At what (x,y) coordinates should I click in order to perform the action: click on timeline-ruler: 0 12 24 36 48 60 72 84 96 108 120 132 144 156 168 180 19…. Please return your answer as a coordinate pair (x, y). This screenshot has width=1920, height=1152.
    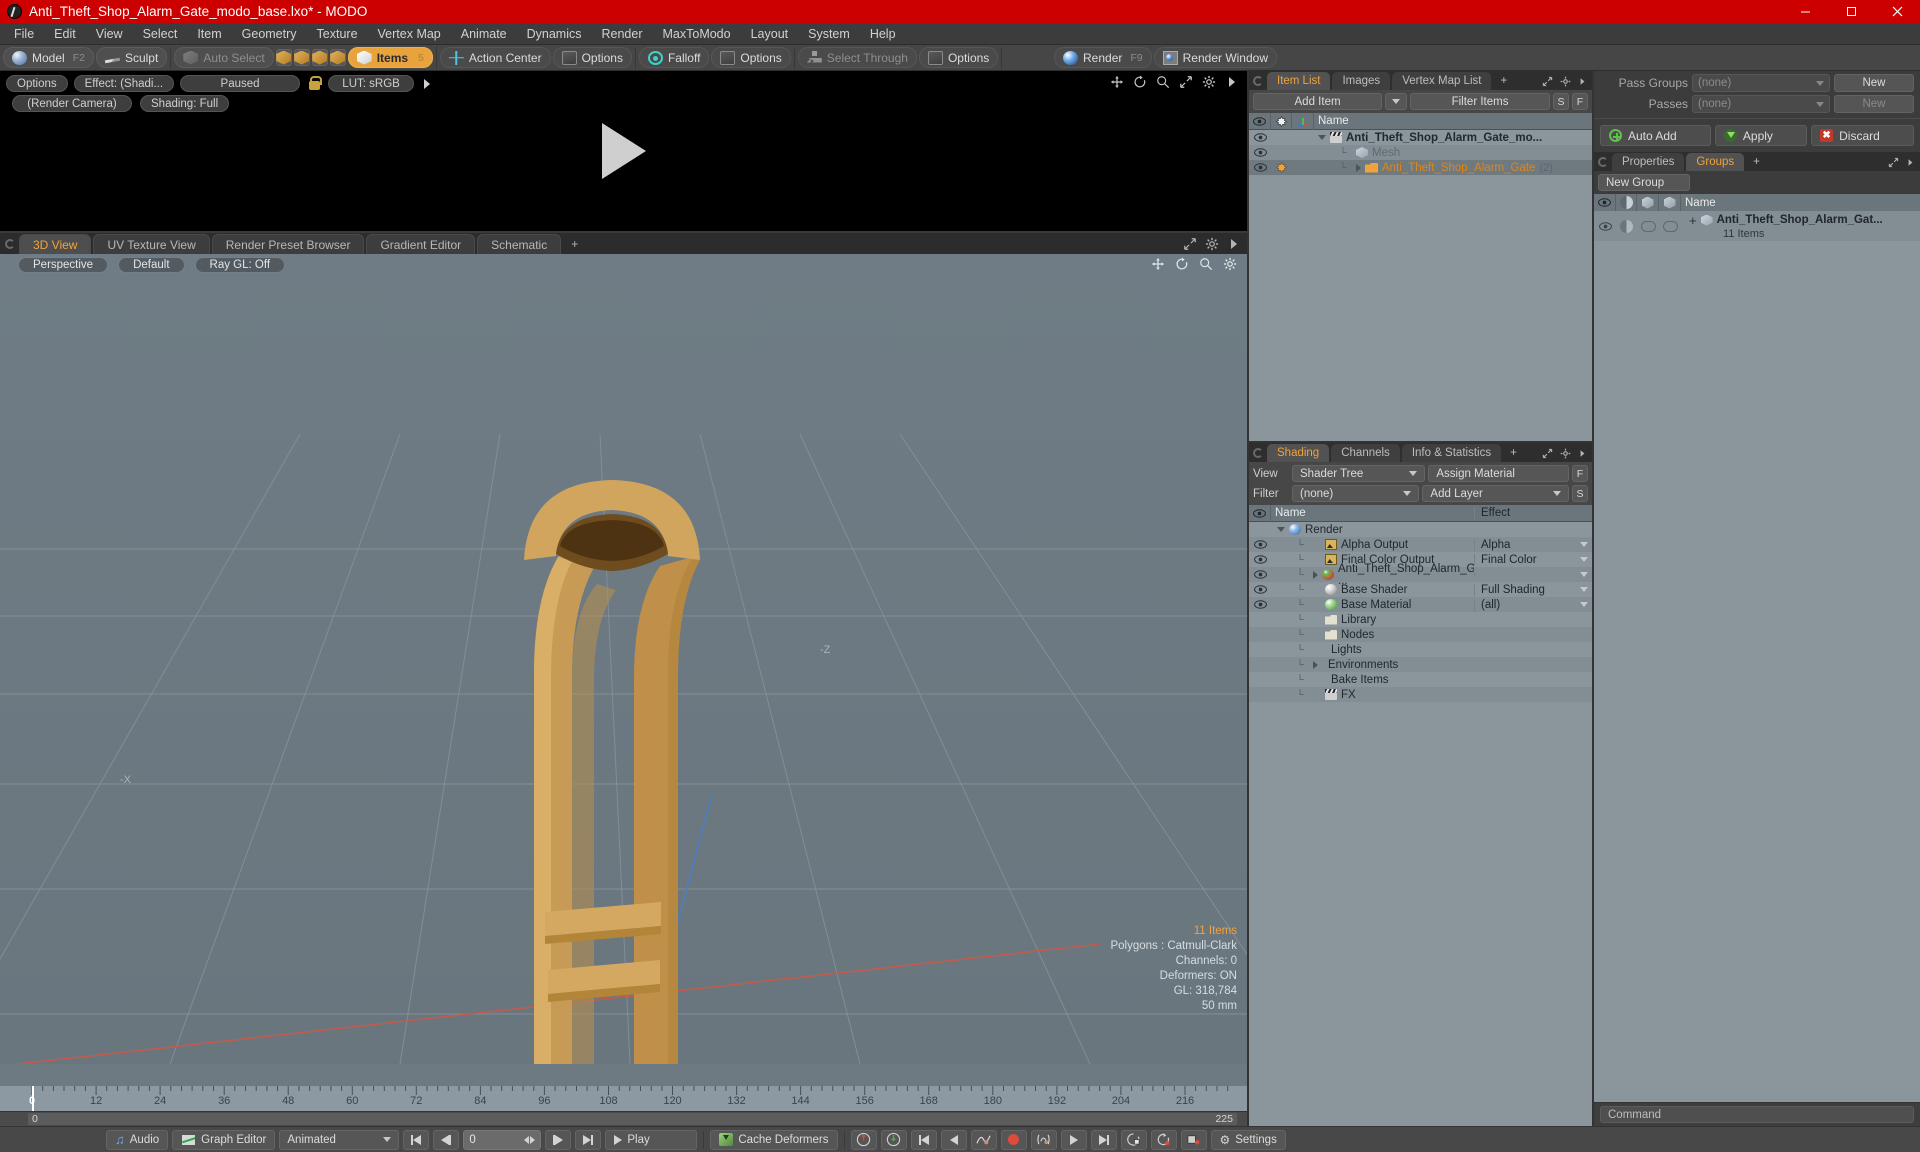
    Looking at the image, I should click on (623, 1098).